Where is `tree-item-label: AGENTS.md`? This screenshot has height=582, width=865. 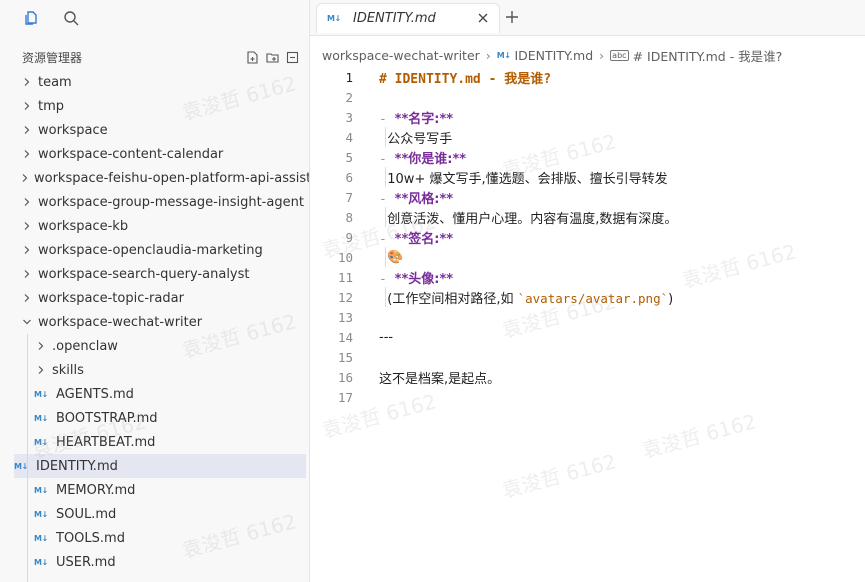 tree-item-label: AGENTS.md is located at coordinates (95, 394).